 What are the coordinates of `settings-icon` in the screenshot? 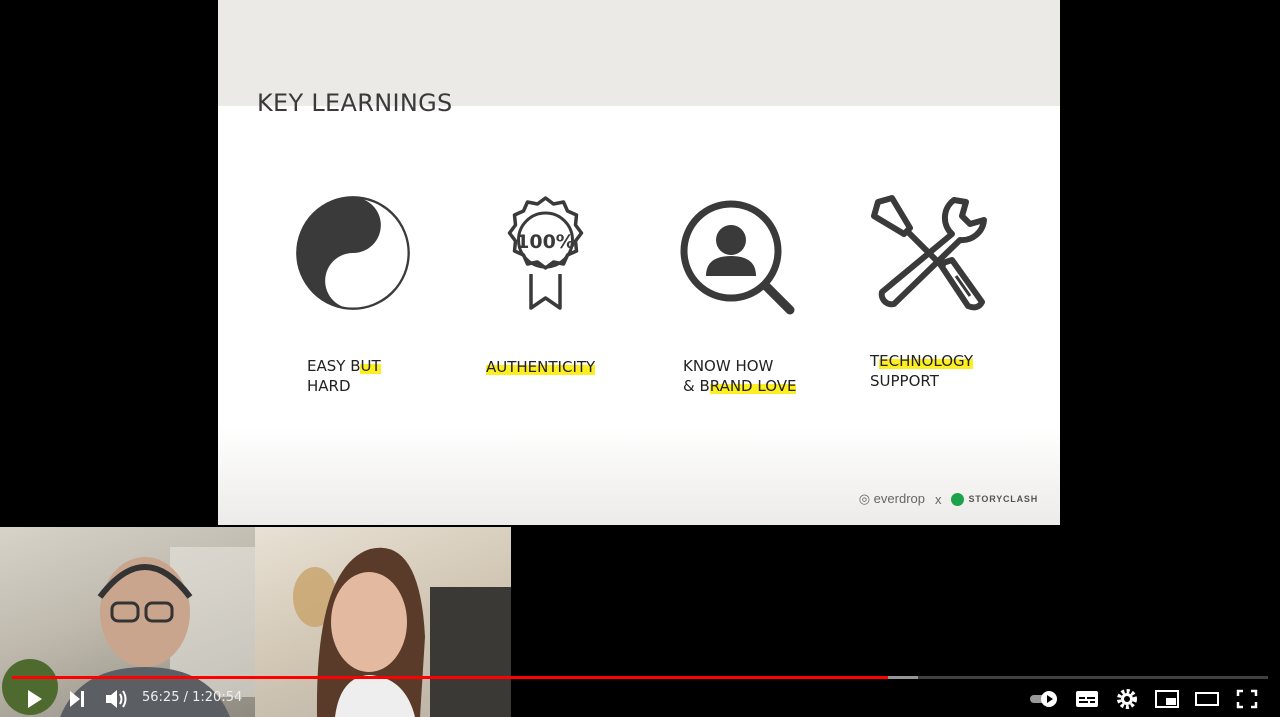 It's located at (1127, 699).